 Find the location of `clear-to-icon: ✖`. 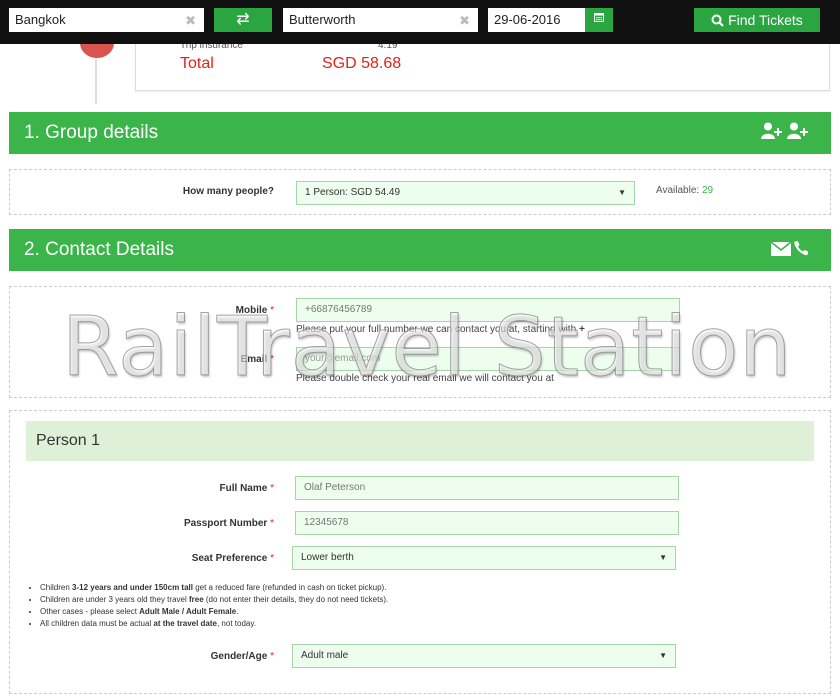

clear-to-icon: ✖ is located at coordinates (464, 21).